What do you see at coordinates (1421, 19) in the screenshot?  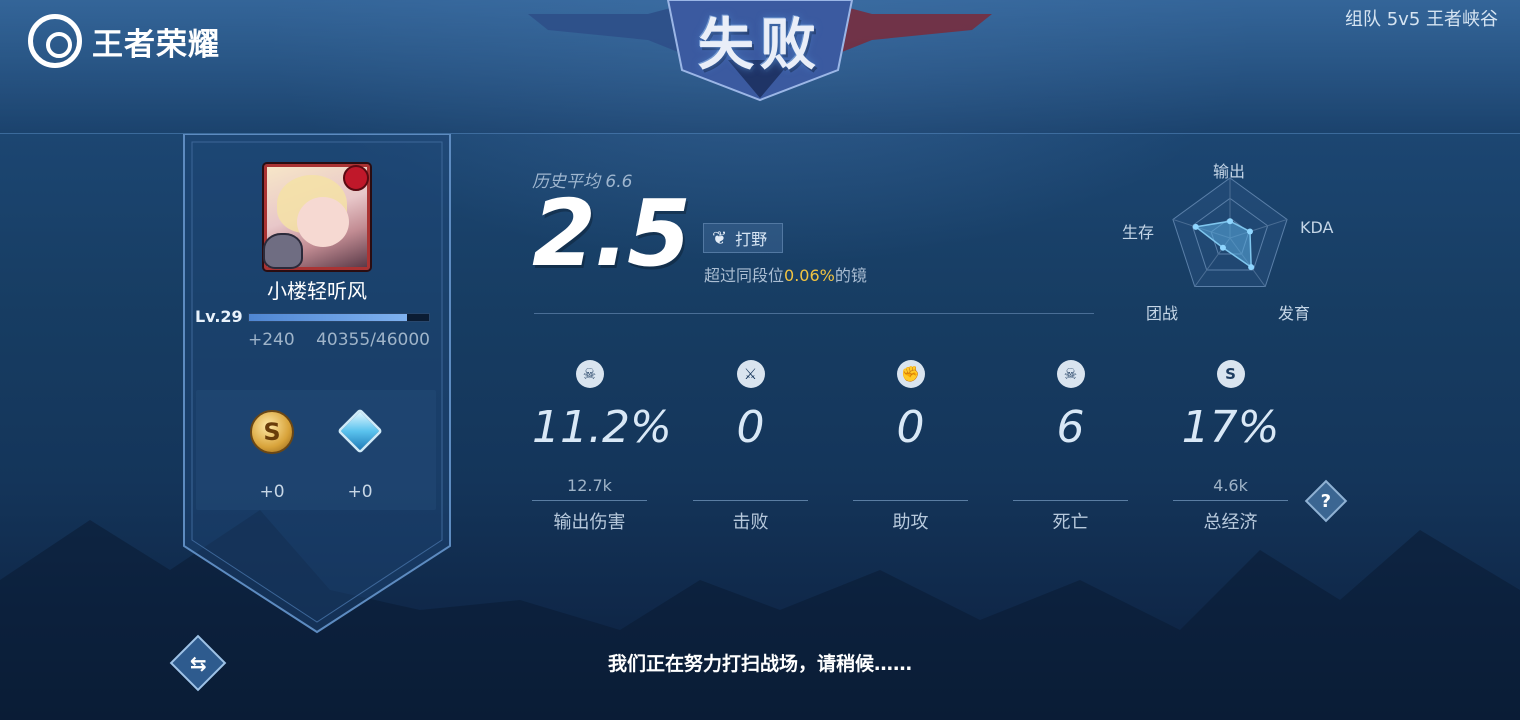 I see `game-mode-label: 组队 5v5 王者峡谷` at bounding box center [1421, 19].